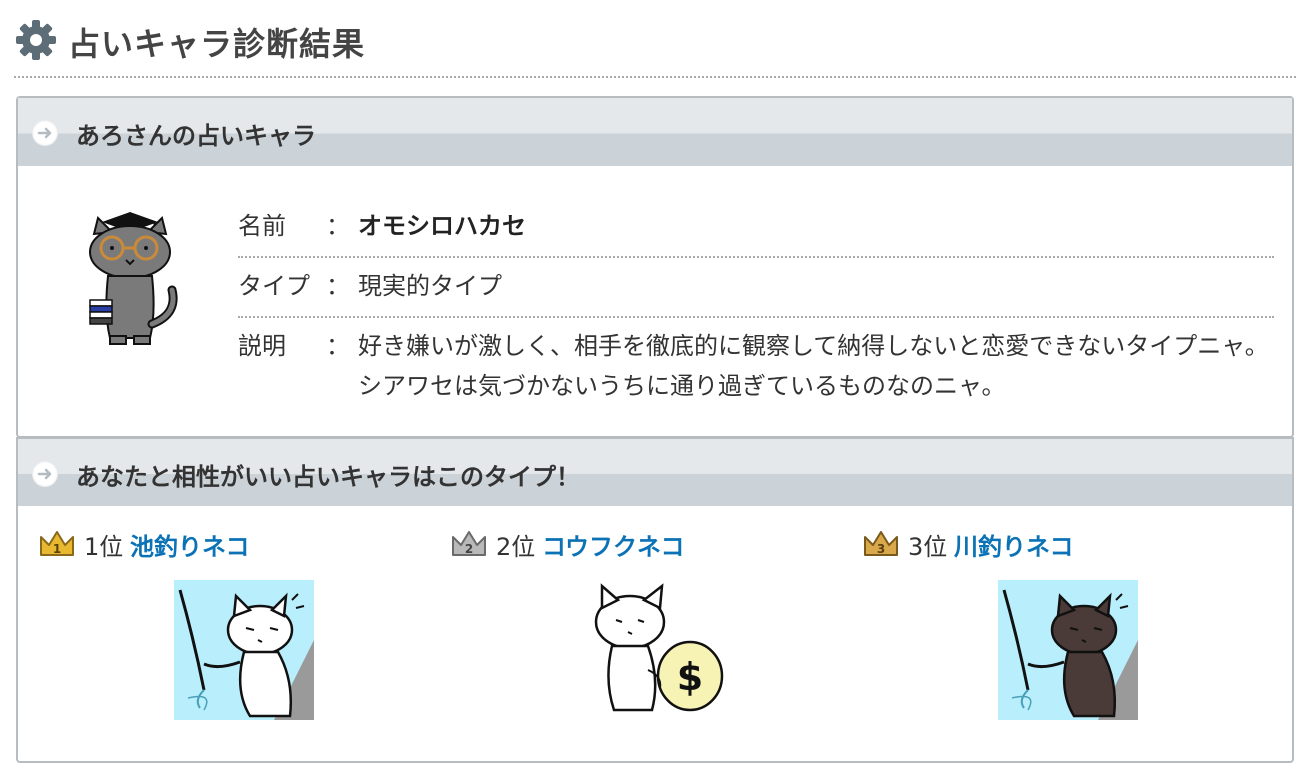  What do you see at coordinates (656, 650) in the screenshot?
I see `lucky-cat-image: $` at bounding box center [656, 650].